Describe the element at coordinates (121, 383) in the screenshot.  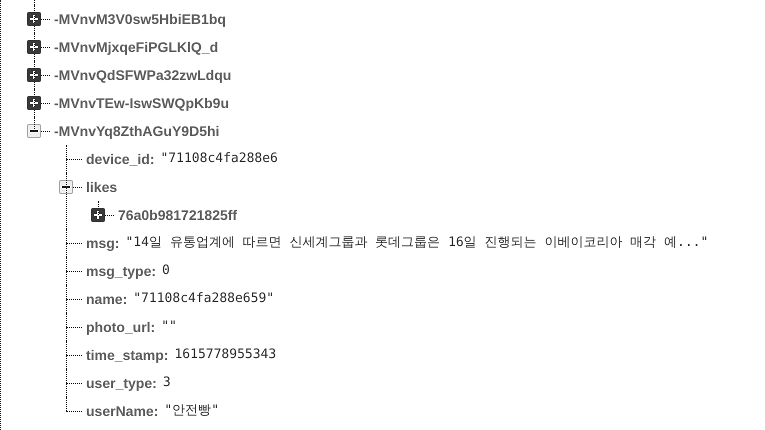
I see `node-key: user_type:` at that location.